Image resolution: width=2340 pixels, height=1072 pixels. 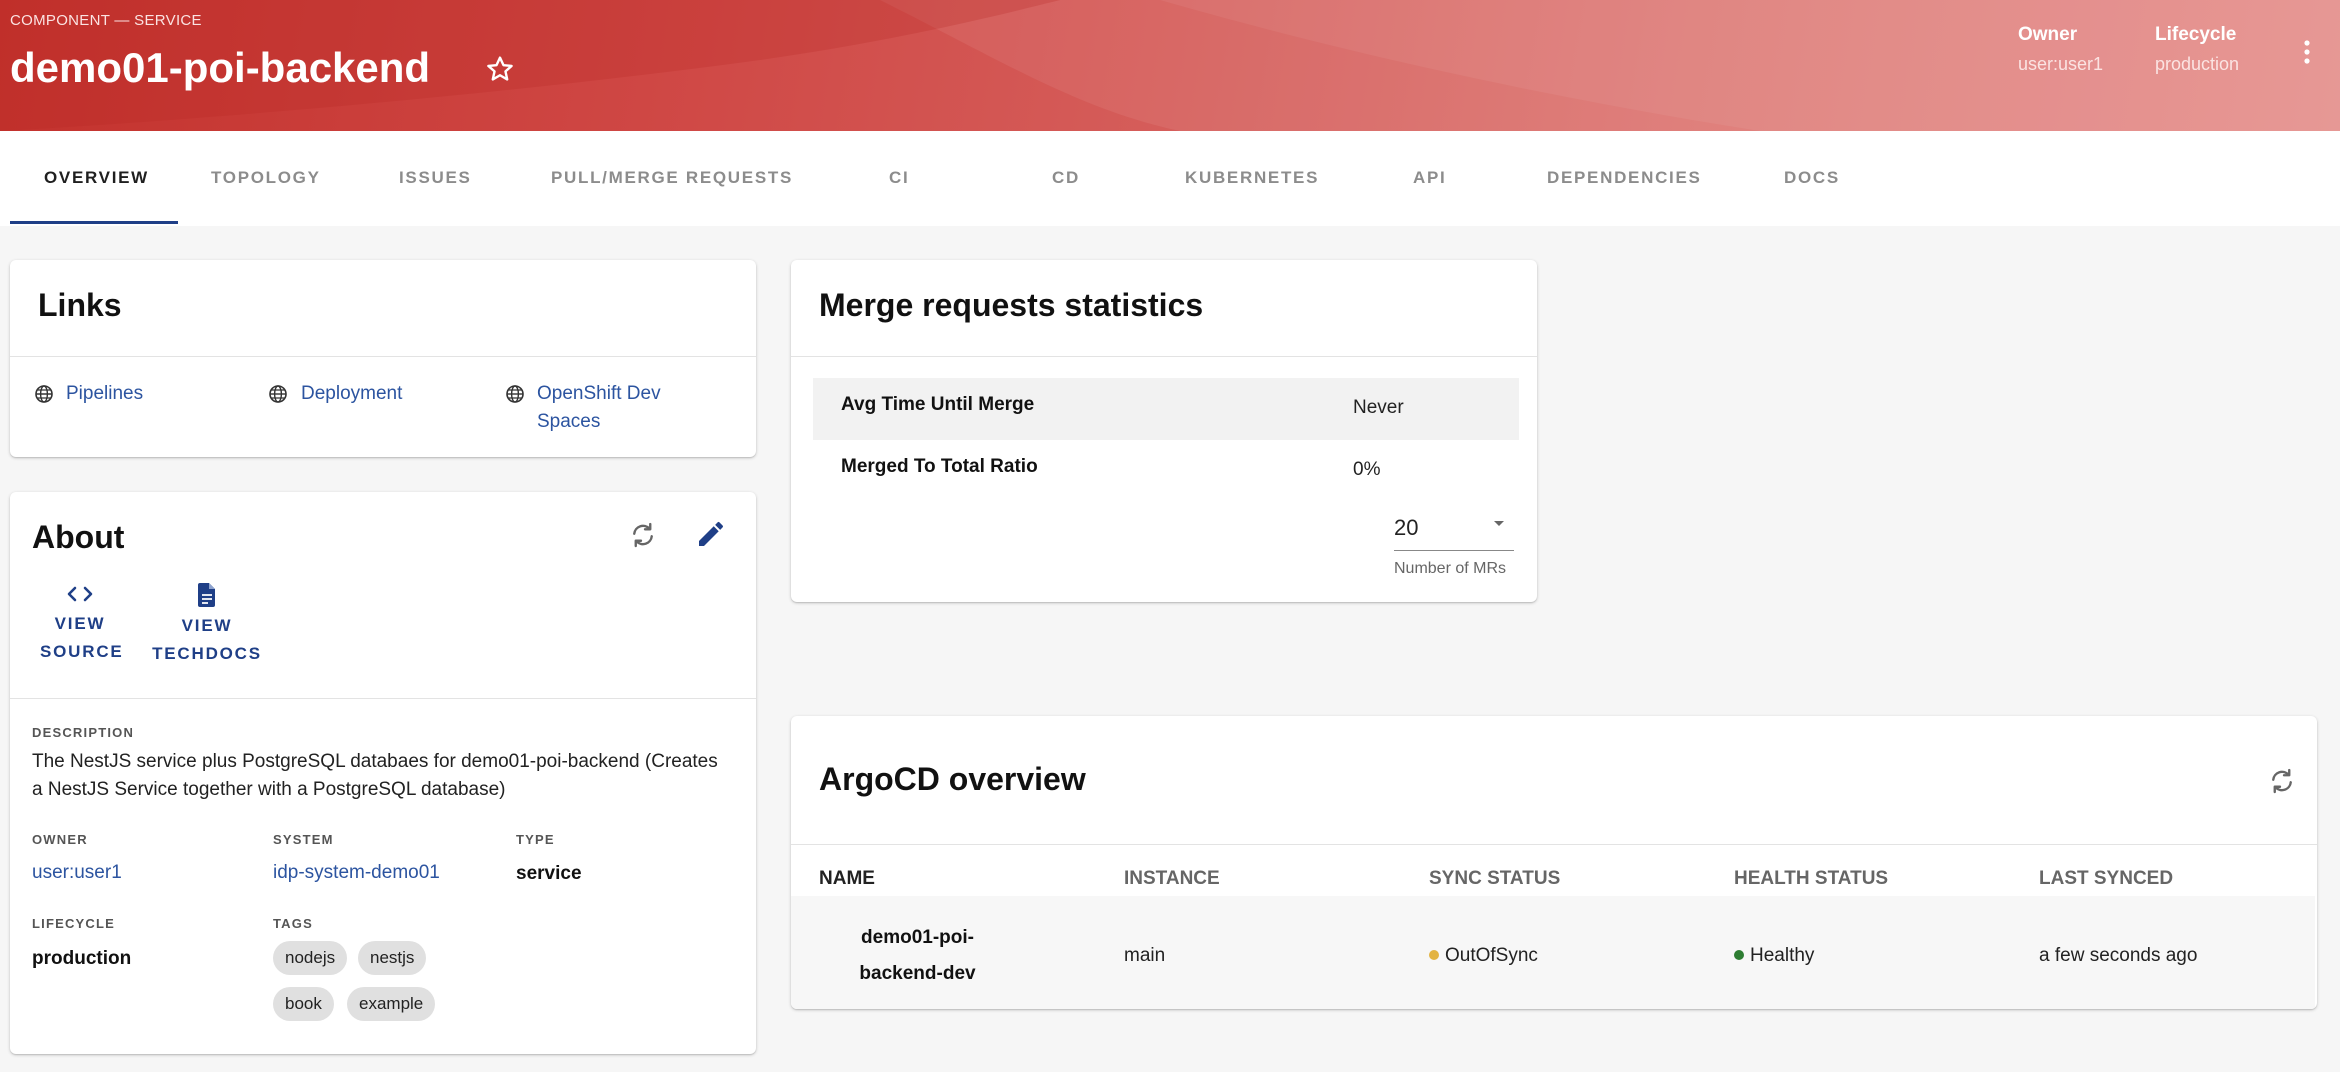 I want to click on tag-chip: nodejs, so click(x=310, y=958).